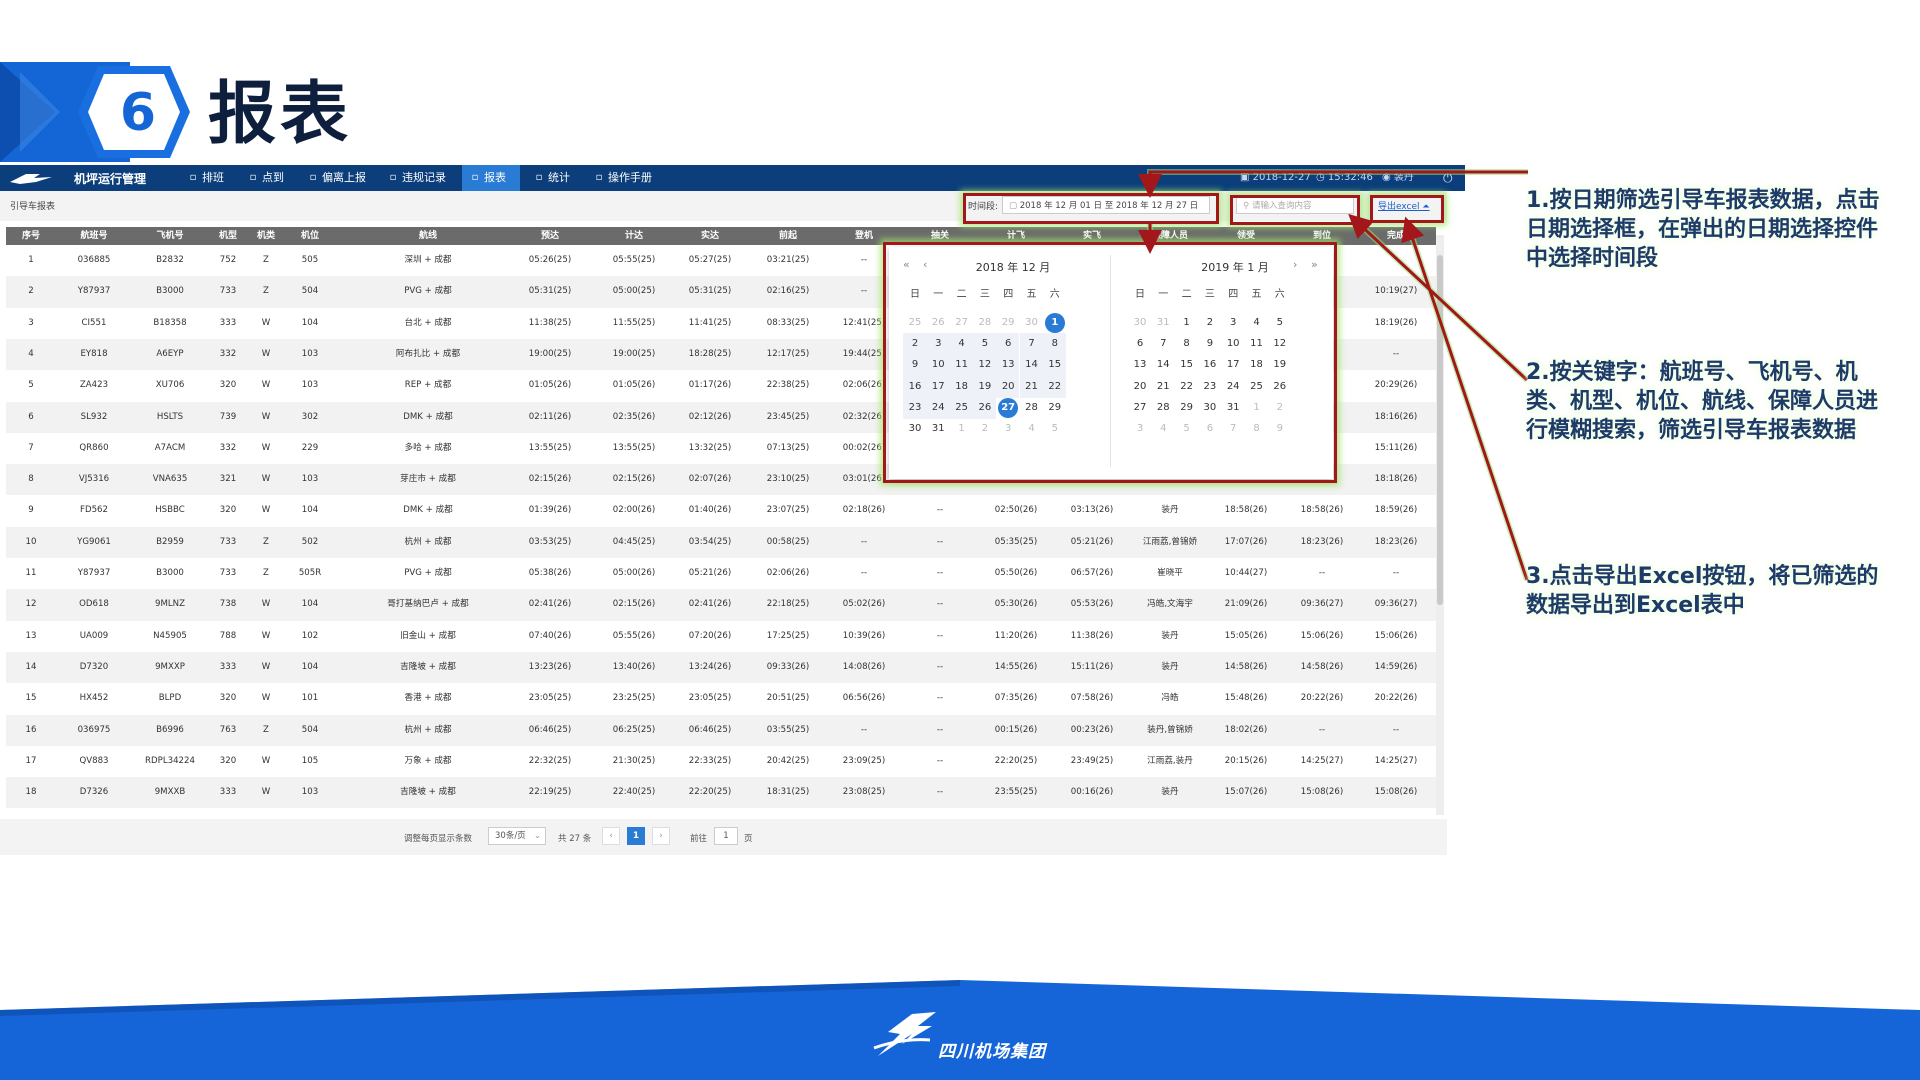 The image size is (1920, 1080). Describe the element at coordinates (992, 1052) in the screenshot. I see `company-name: 四川机场集团` at that location.